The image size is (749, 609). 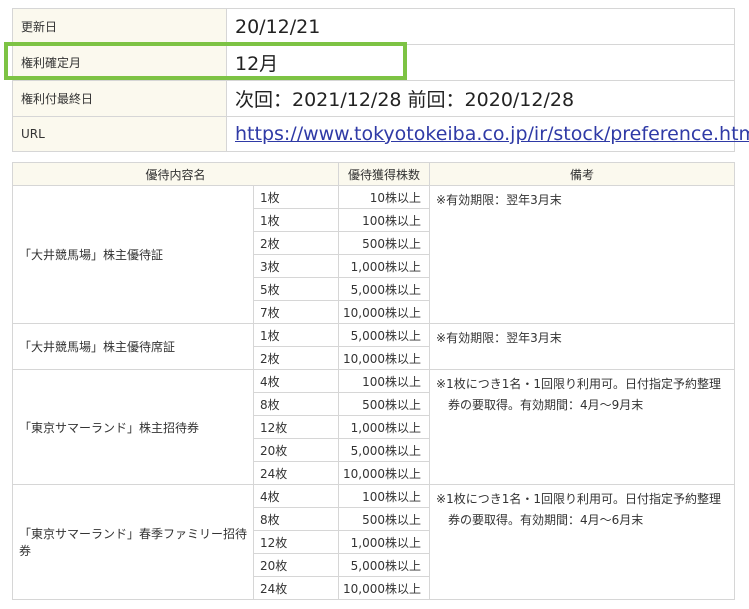 I want to click on share-requirement: 10株以上, so click(x=384, y=197).